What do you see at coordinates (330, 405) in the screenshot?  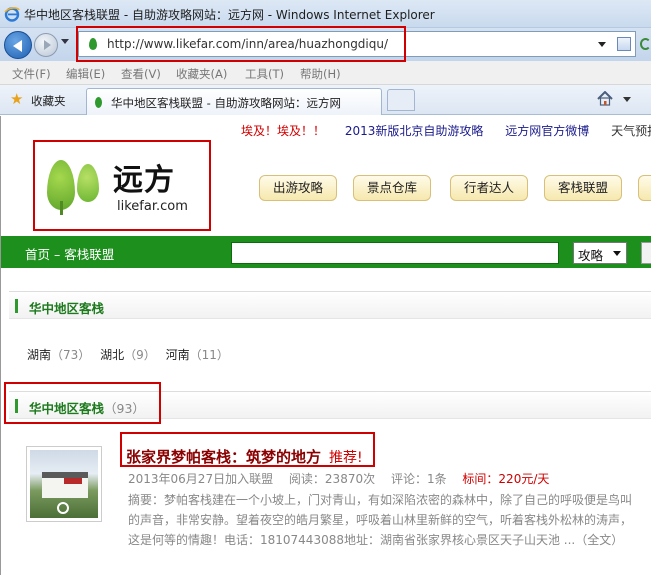 I see `section-header-inns: 华中地区客栈（93）` at bounding box center [330, 405].